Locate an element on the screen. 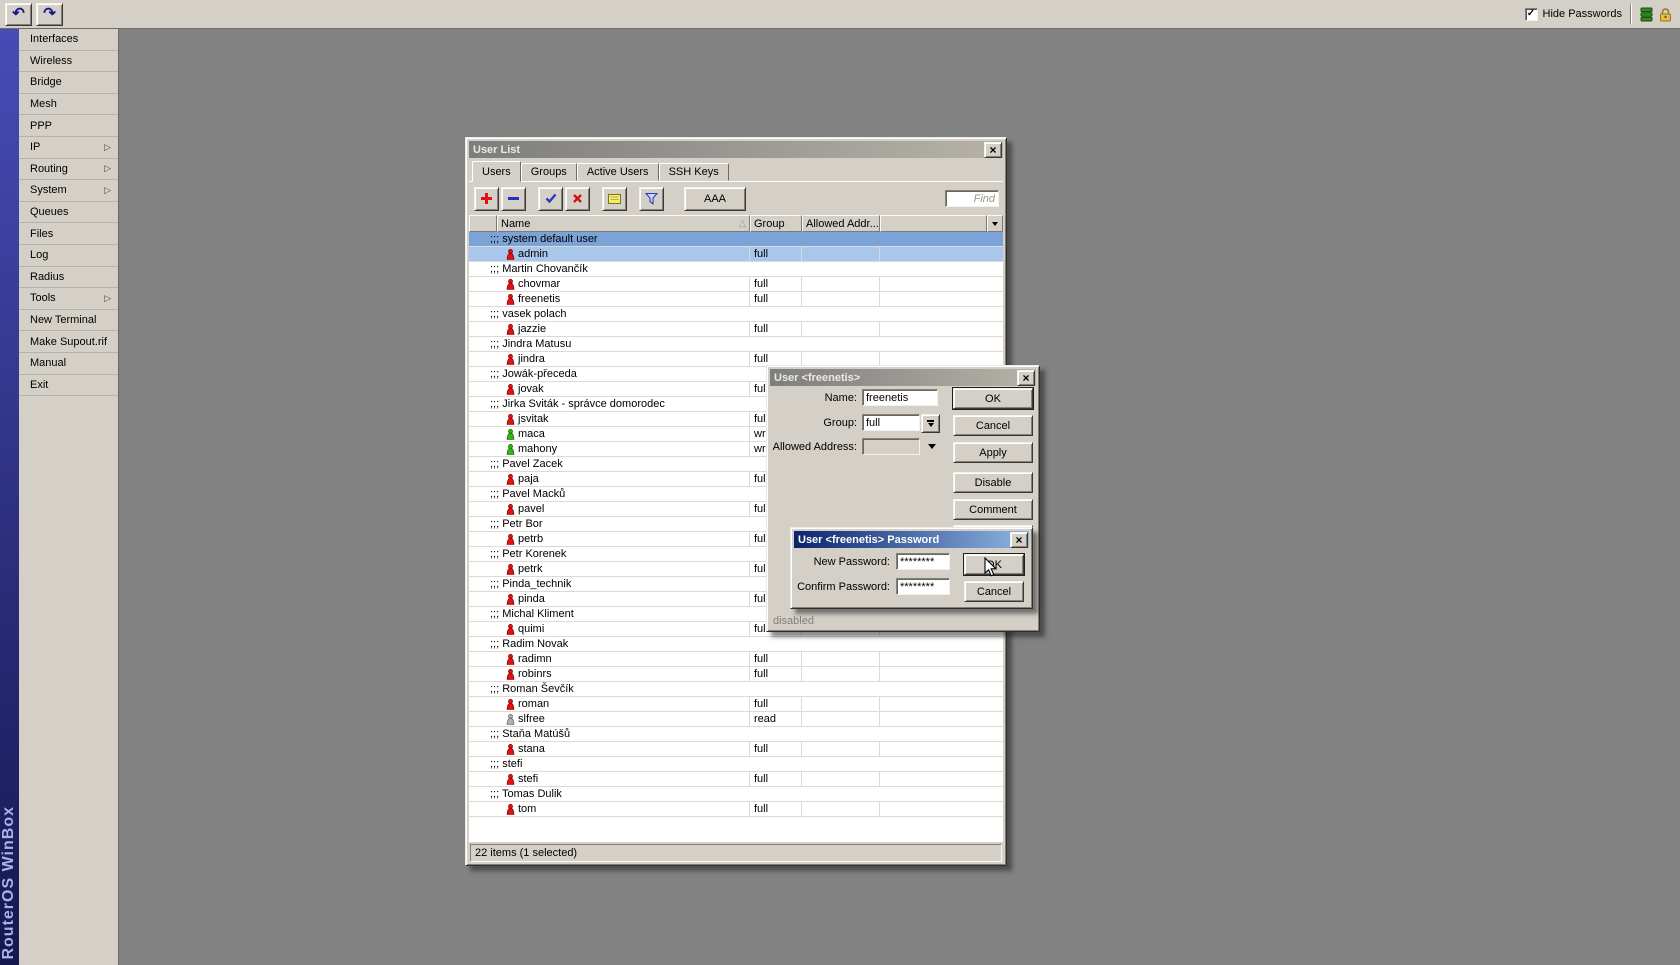 The image size is (1680, 965). sidebar-item-new-terminal: New Terminal is located at coordinates (68, 321).